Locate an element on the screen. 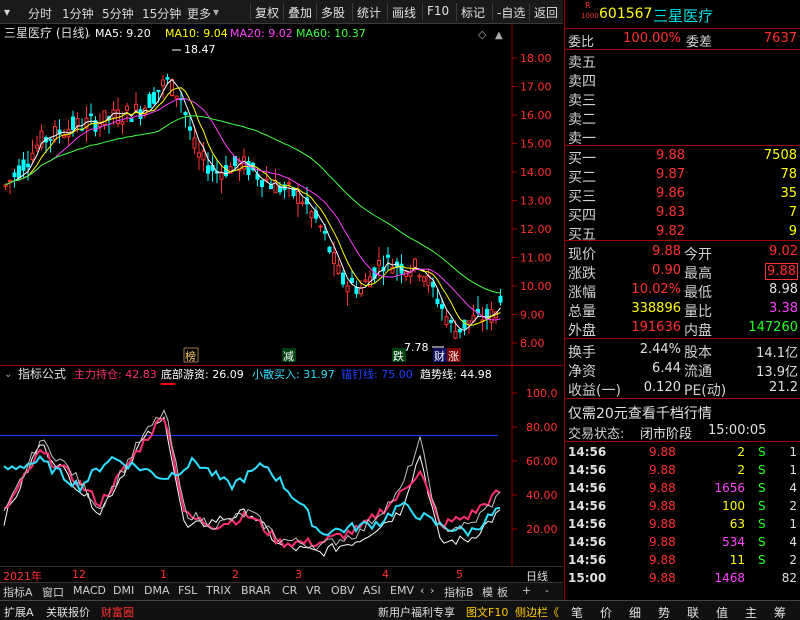 The image size is (800, 620). stat-row: 现价 9.88 今开 9.02 is located at coordinates (682, 253).